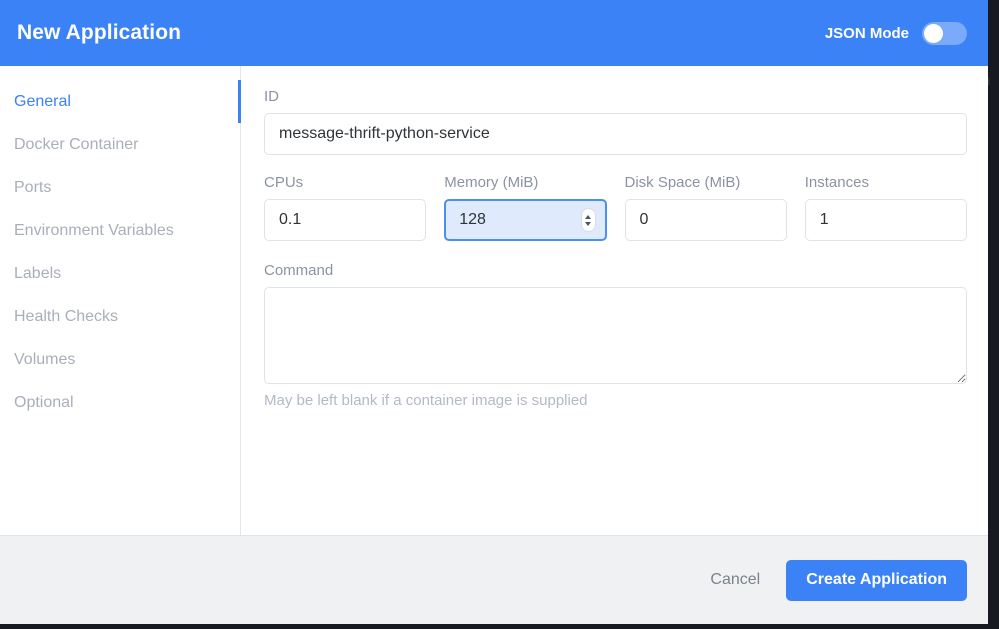  Describe the element at coordinates (76, 144) in the screenshot. I see `sidebar-item-label: Docker Container` at that location.